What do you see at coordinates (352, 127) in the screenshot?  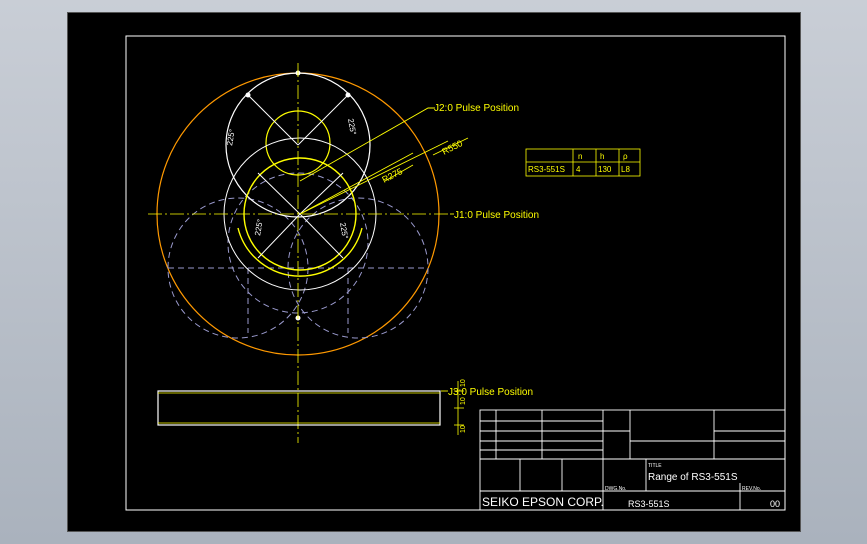 I see `angle-label-upper-right: 225°` at bounding box center [352, 127].